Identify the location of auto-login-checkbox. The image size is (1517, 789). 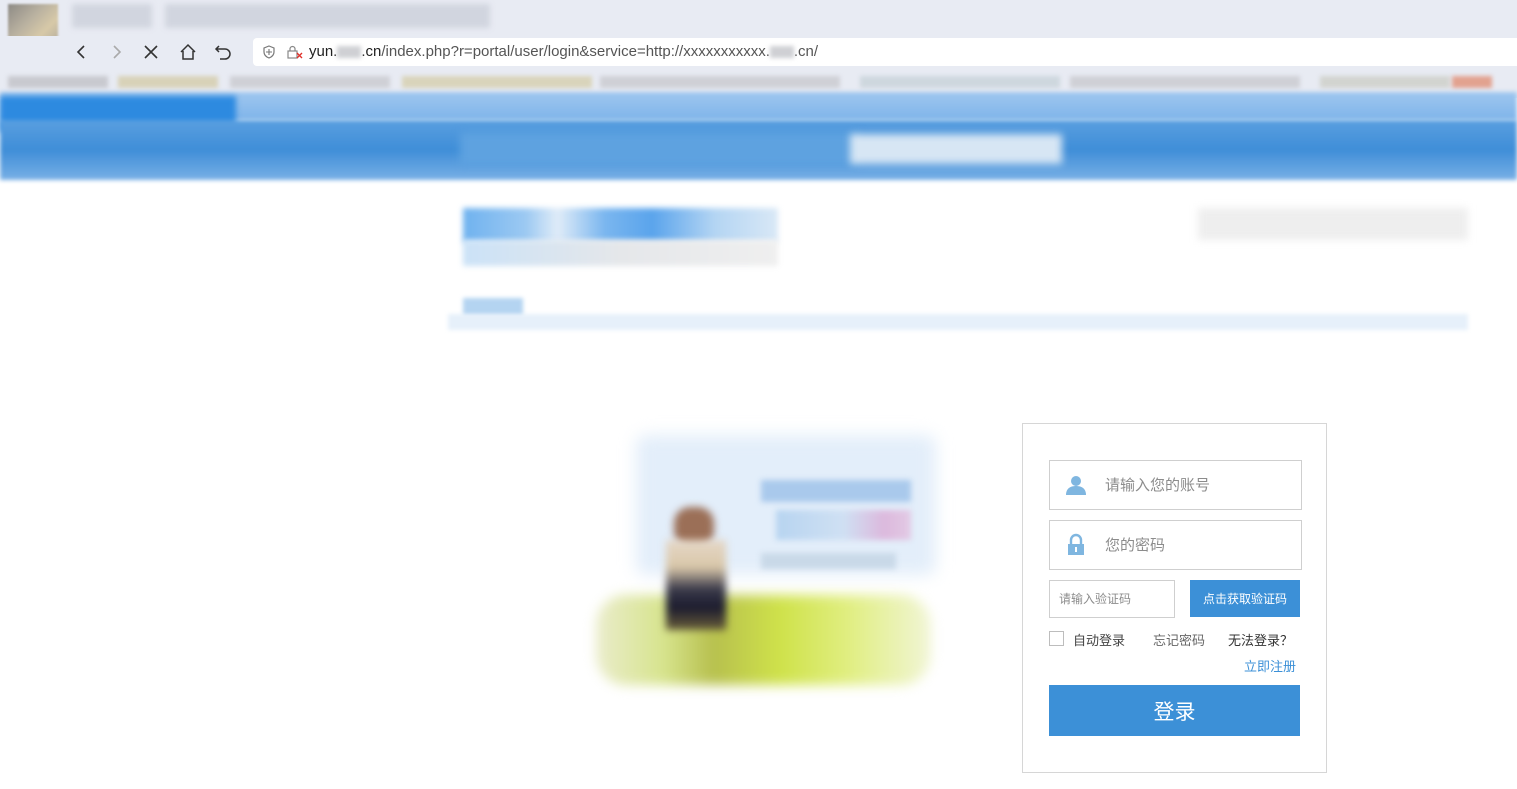
(1056, 638).